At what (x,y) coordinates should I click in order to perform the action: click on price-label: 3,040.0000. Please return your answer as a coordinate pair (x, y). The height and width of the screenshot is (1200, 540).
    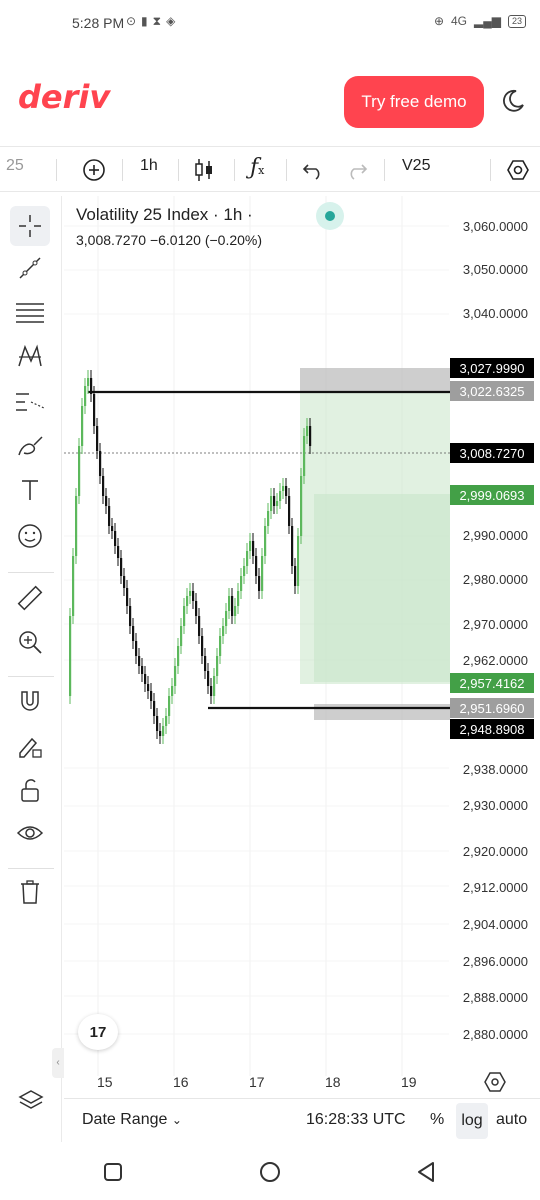
    Looking at the image, I should click on (495, 313).